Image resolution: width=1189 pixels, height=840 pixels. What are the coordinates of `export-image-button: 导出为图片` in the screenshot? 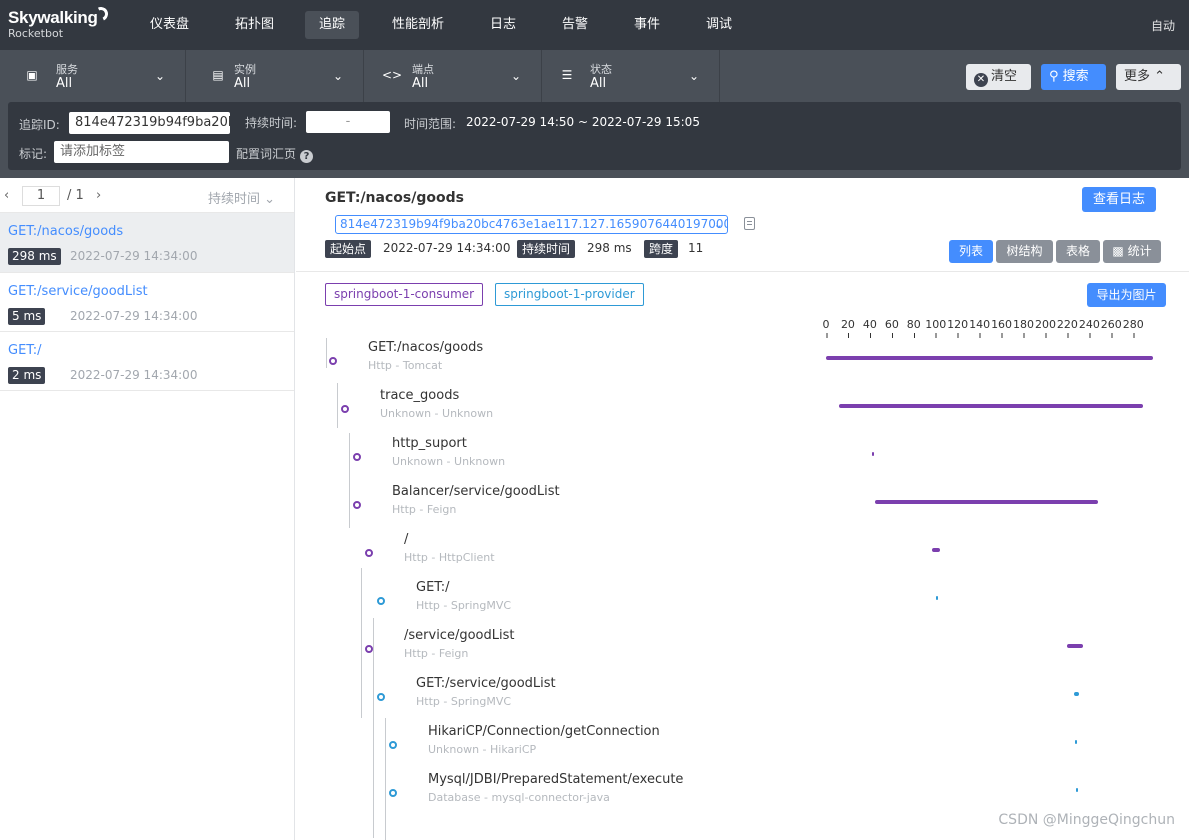 It's located at (1126, 295).